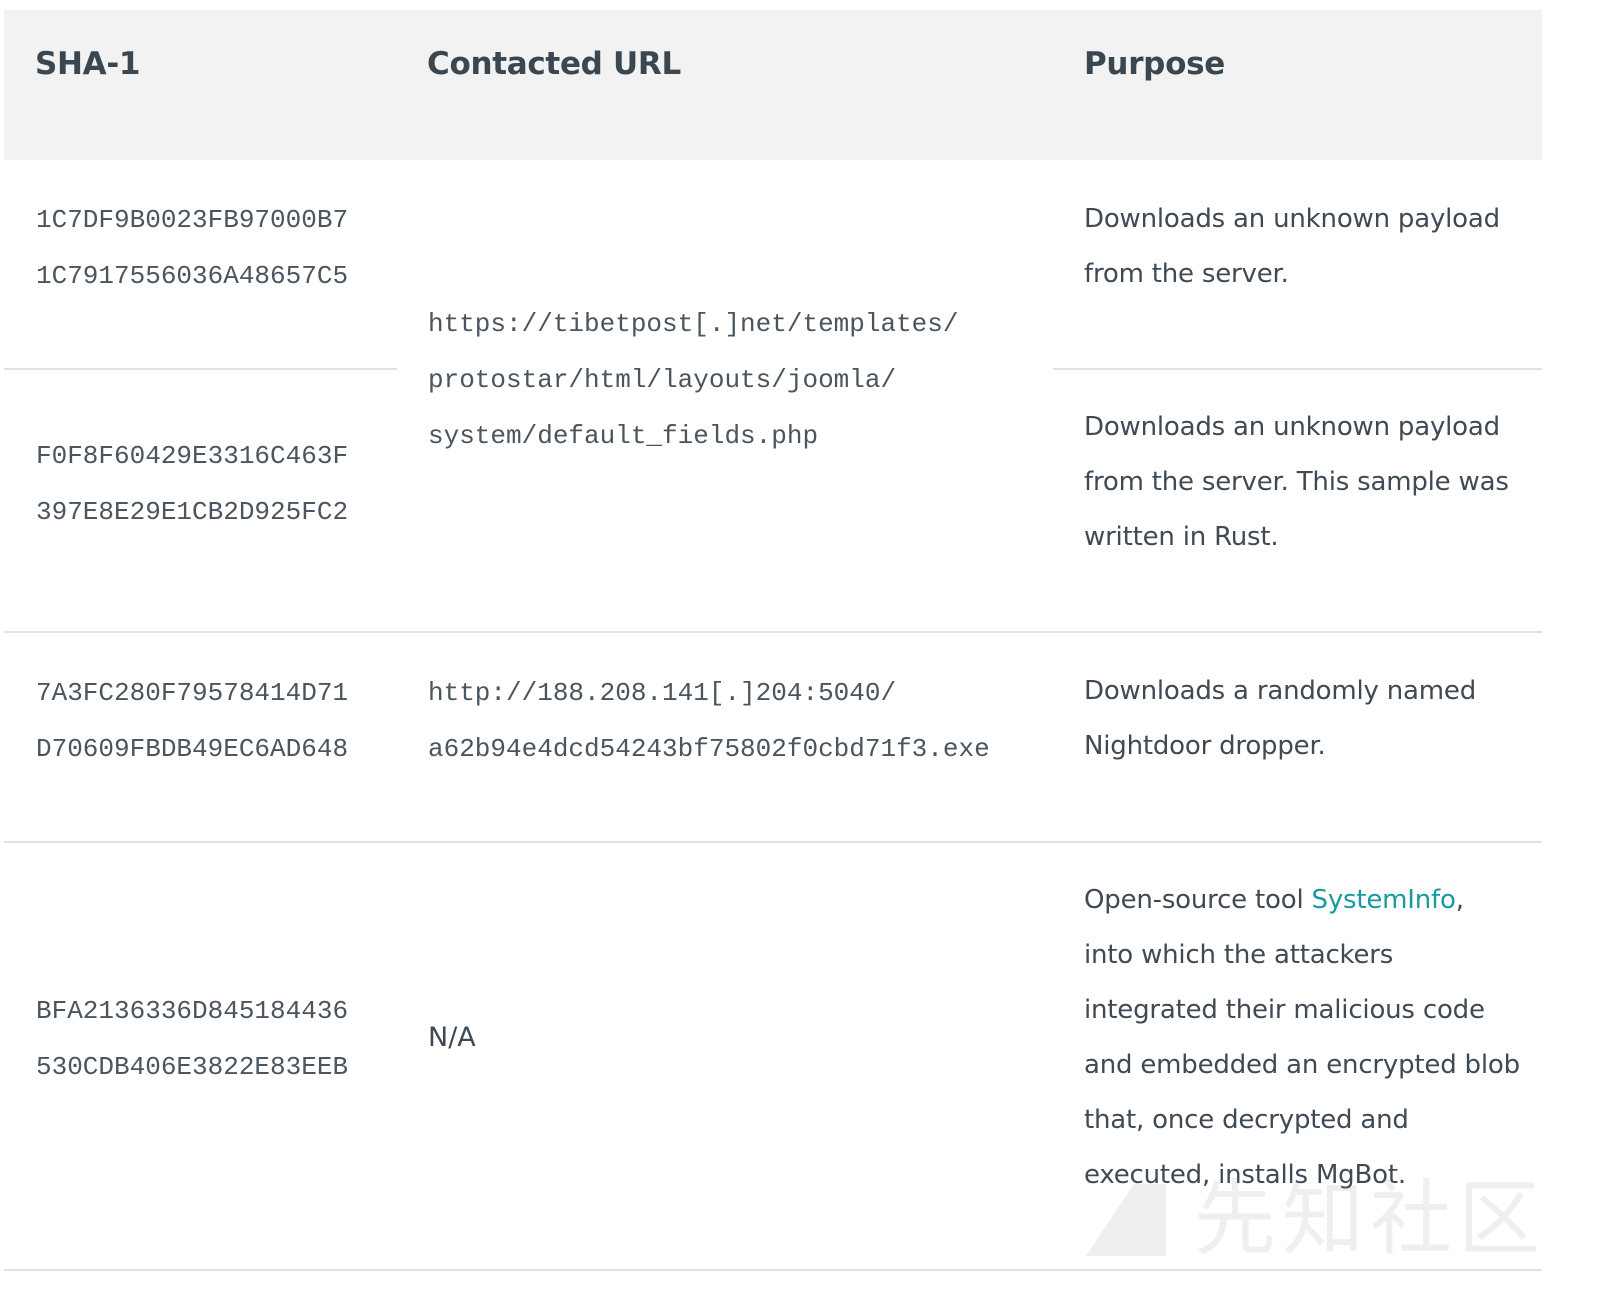 Image resolution: width=1598 pixels, height=1308 pixels. I want to click on sha1-line: BFA2136336D845184436, so click(192, 1011).